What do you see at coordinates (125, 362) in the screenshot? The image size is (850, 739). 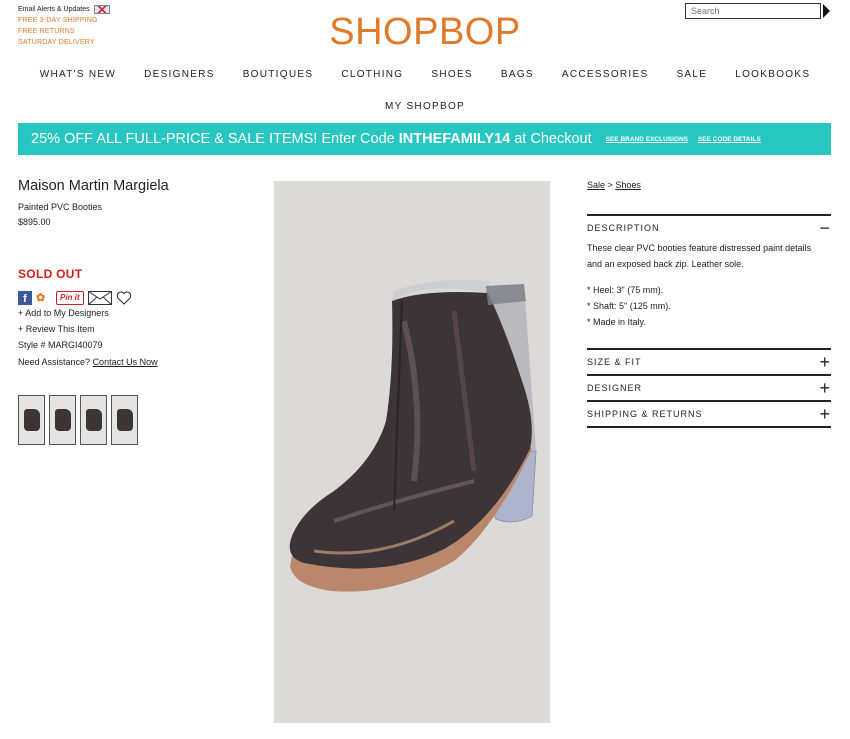 I see `contact-us-link: Contact Us Now` at bounding box center [125, 362].